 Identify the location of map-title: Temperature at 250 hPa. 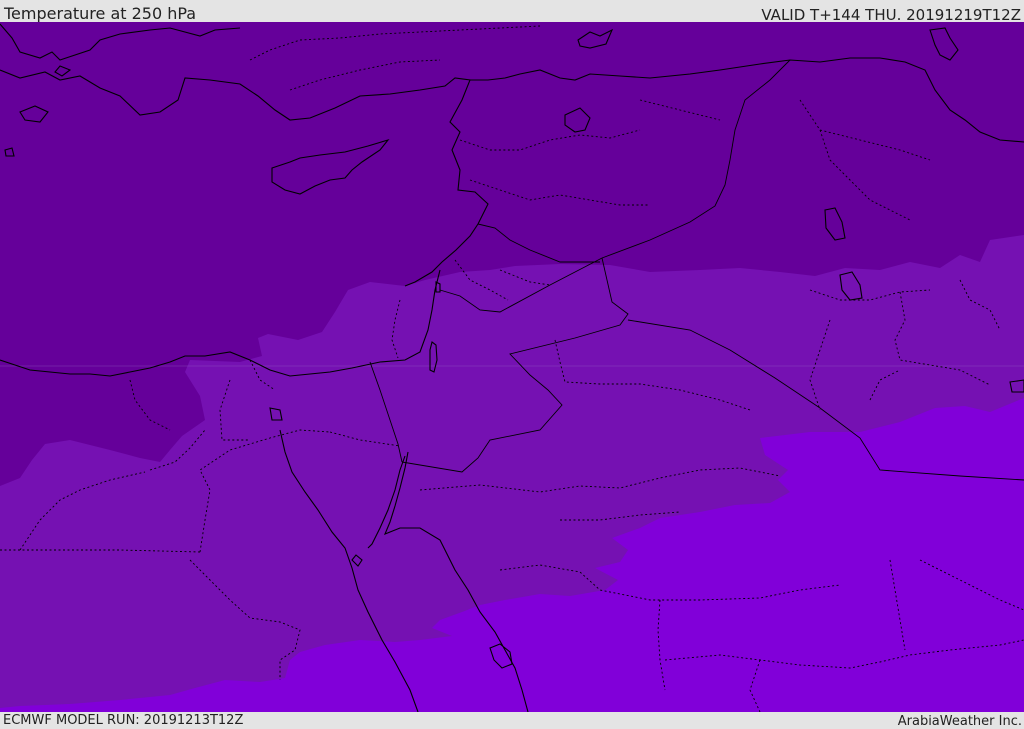
(100, 13).